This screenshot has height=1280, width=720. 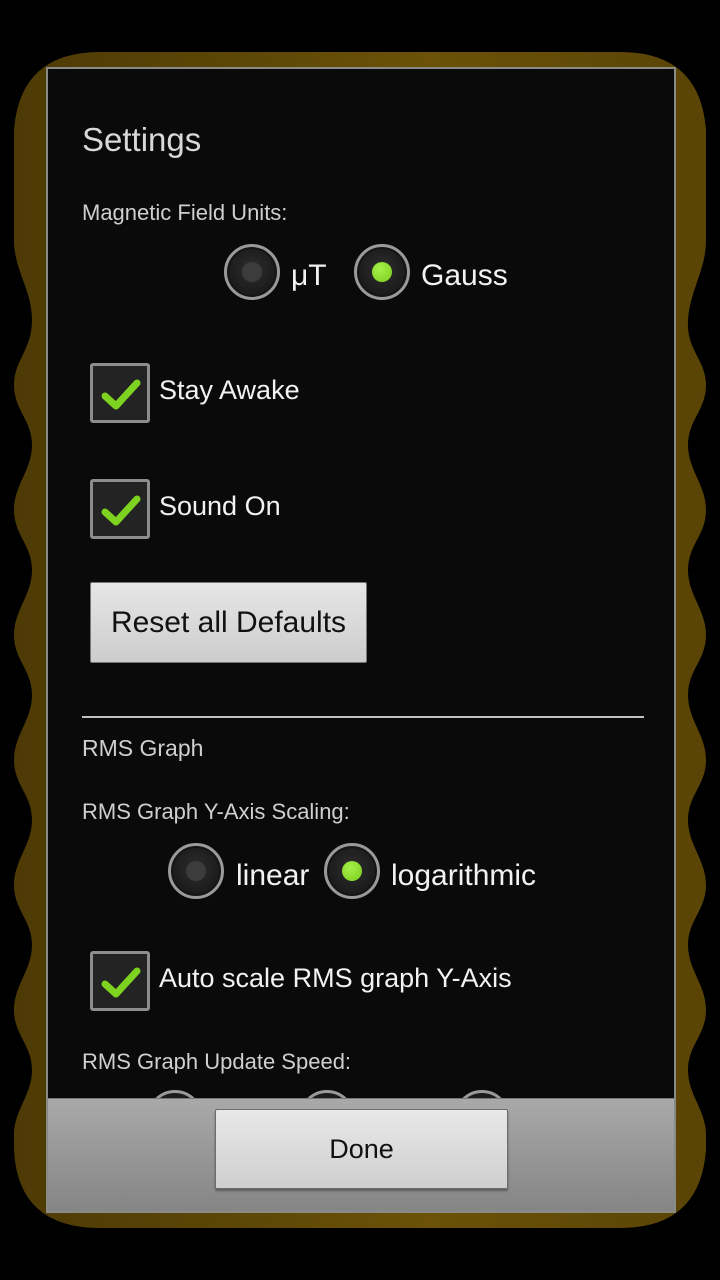 What do you see at coordinates (464, 276) in the screenshot?
I see `radio-gauss-label: Gauss` at bounding box center [464, 276].